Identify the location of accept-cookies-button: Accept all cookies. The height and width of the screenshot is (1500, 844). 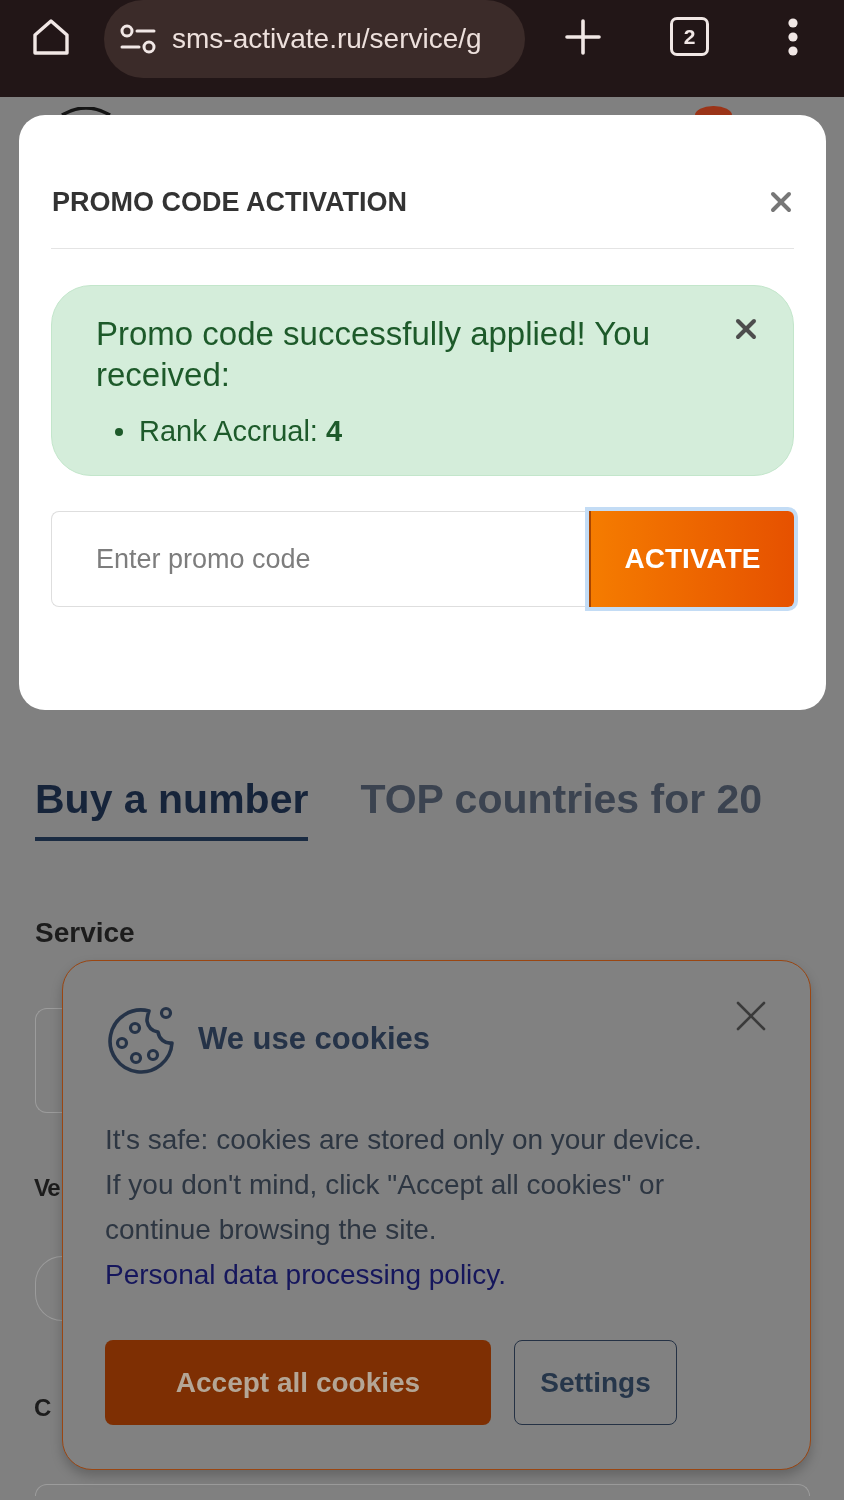
(298, 1382).